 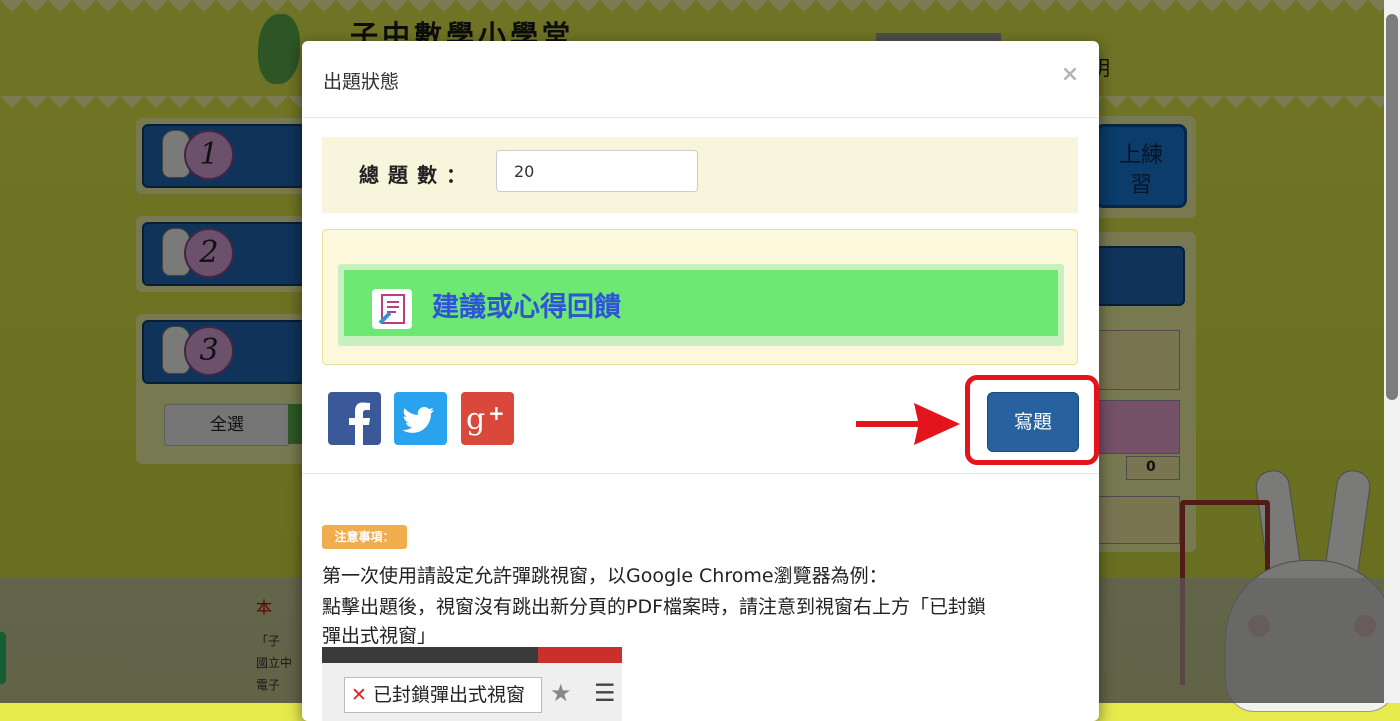 What do you see at coordinates (908, 424) in the screenshot?
I see `red-arrow-annotation` at bounding box center [908, 424].